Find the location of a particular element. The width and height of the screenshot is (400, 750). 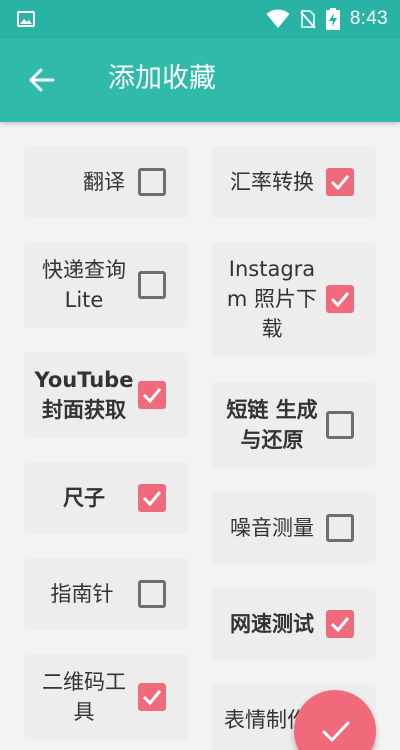

back-button is located at coordinates (42, 80).